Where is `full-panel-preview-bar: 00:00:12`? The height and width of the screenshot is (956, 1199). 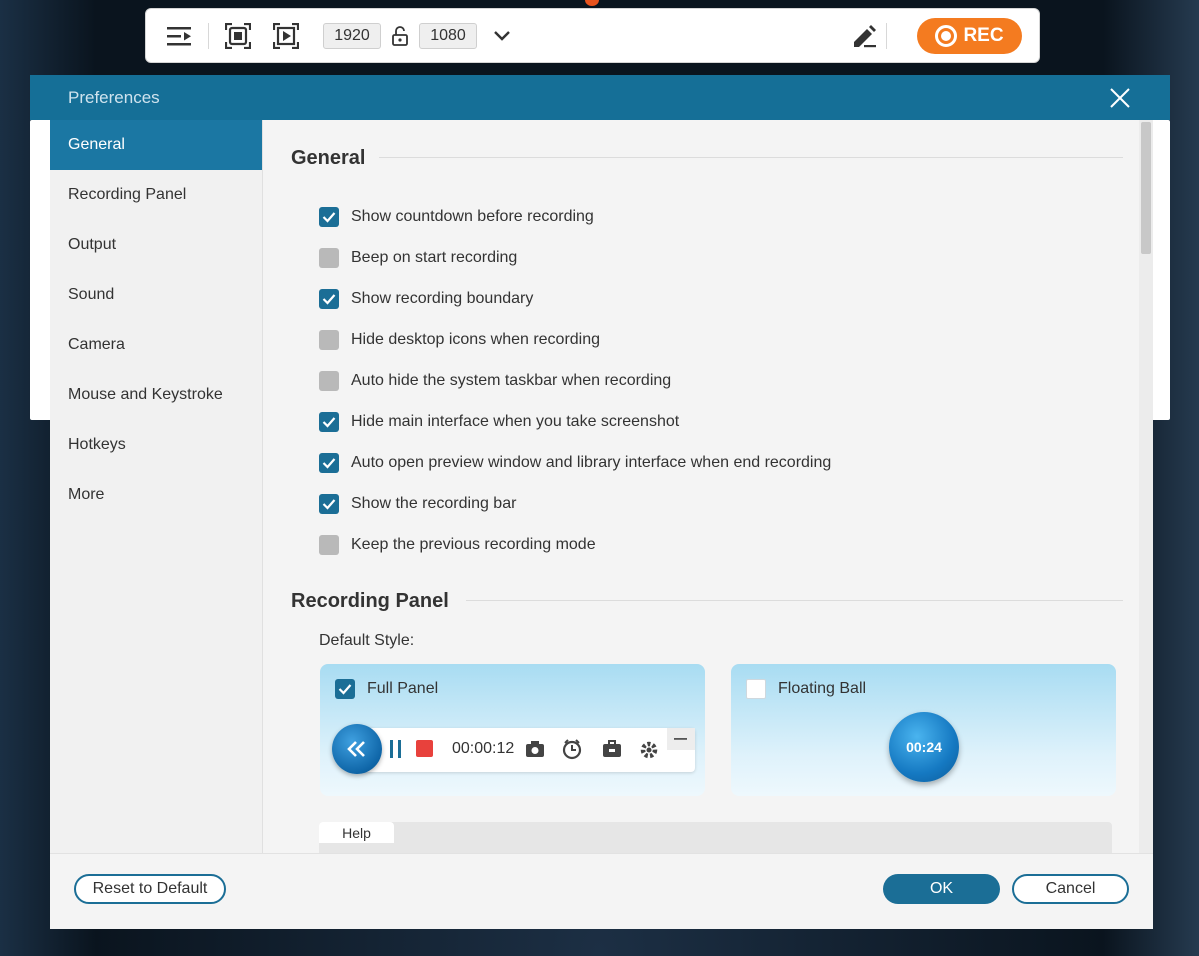 full-panel-preview-bar: 00:00:12 is located at coordinates (527, 750).